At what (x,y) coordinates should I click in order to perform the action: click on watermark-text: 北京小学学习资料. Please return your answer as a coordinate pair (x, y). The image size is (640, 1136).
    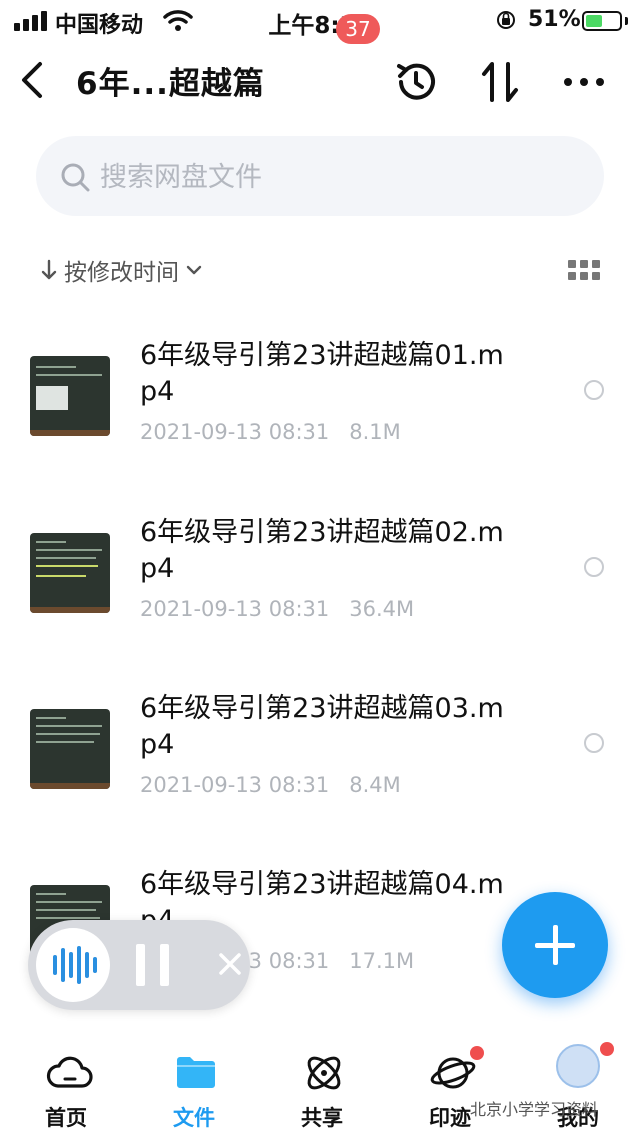
    Looking at the image, I should click on (534, 1109).